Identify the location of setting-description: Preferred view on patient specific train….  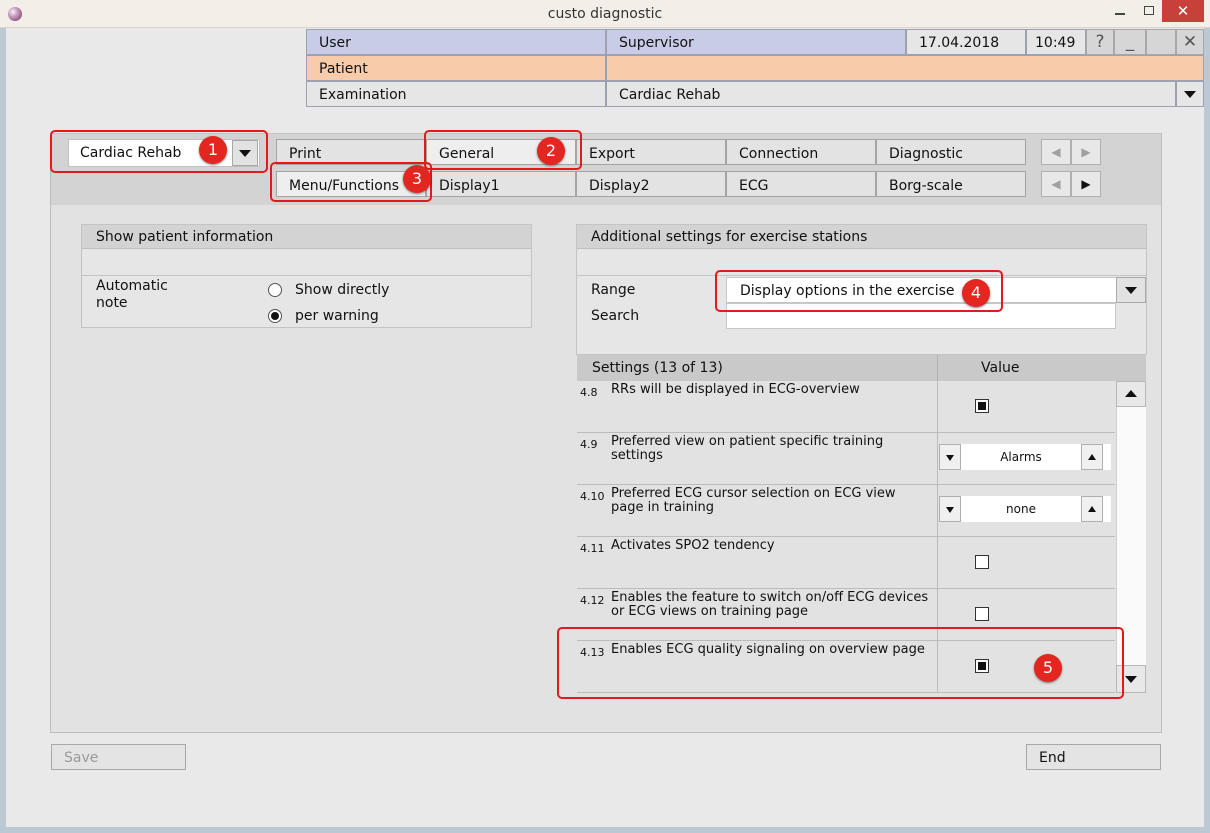
(747, 448).